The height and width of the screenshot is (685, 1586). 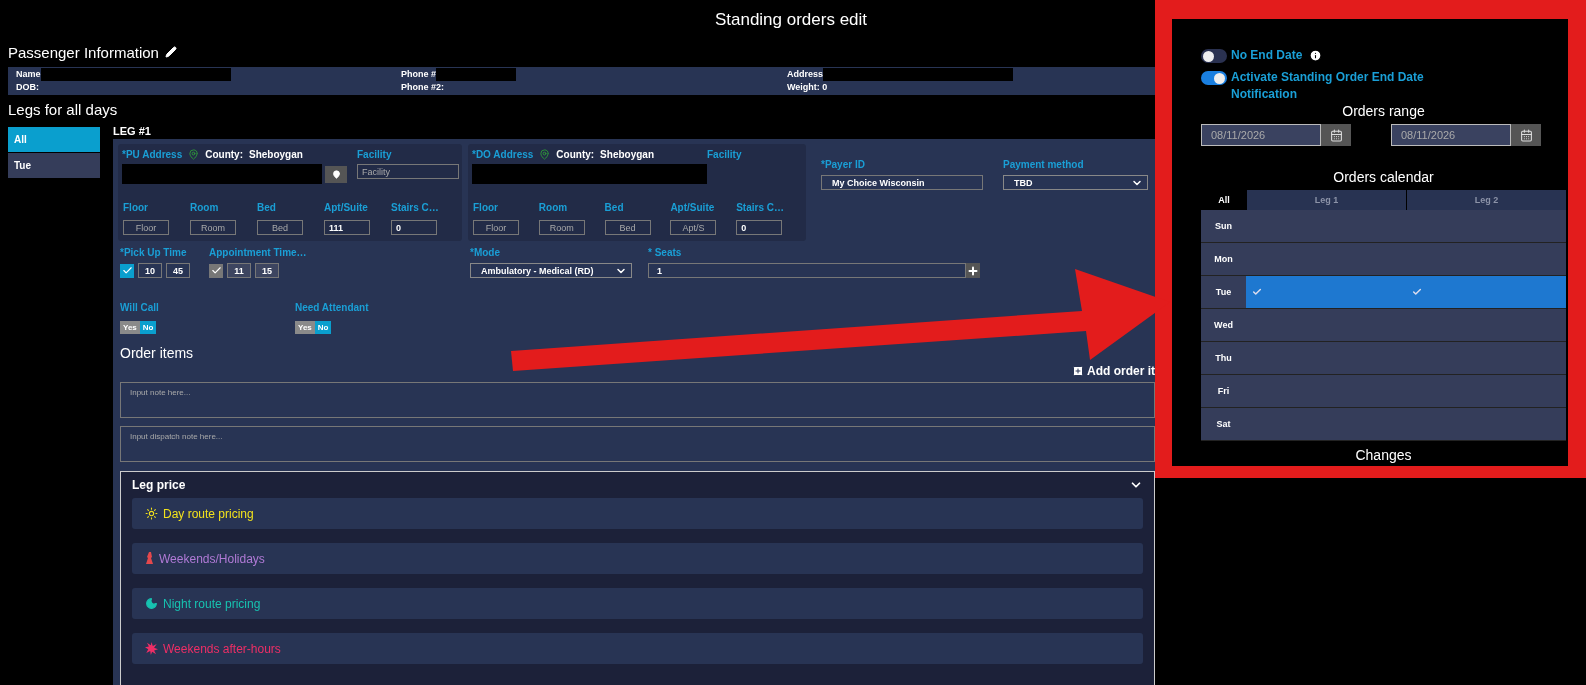 I want to click on pricing-row: Night route pricing, so click(x=637, y=603).